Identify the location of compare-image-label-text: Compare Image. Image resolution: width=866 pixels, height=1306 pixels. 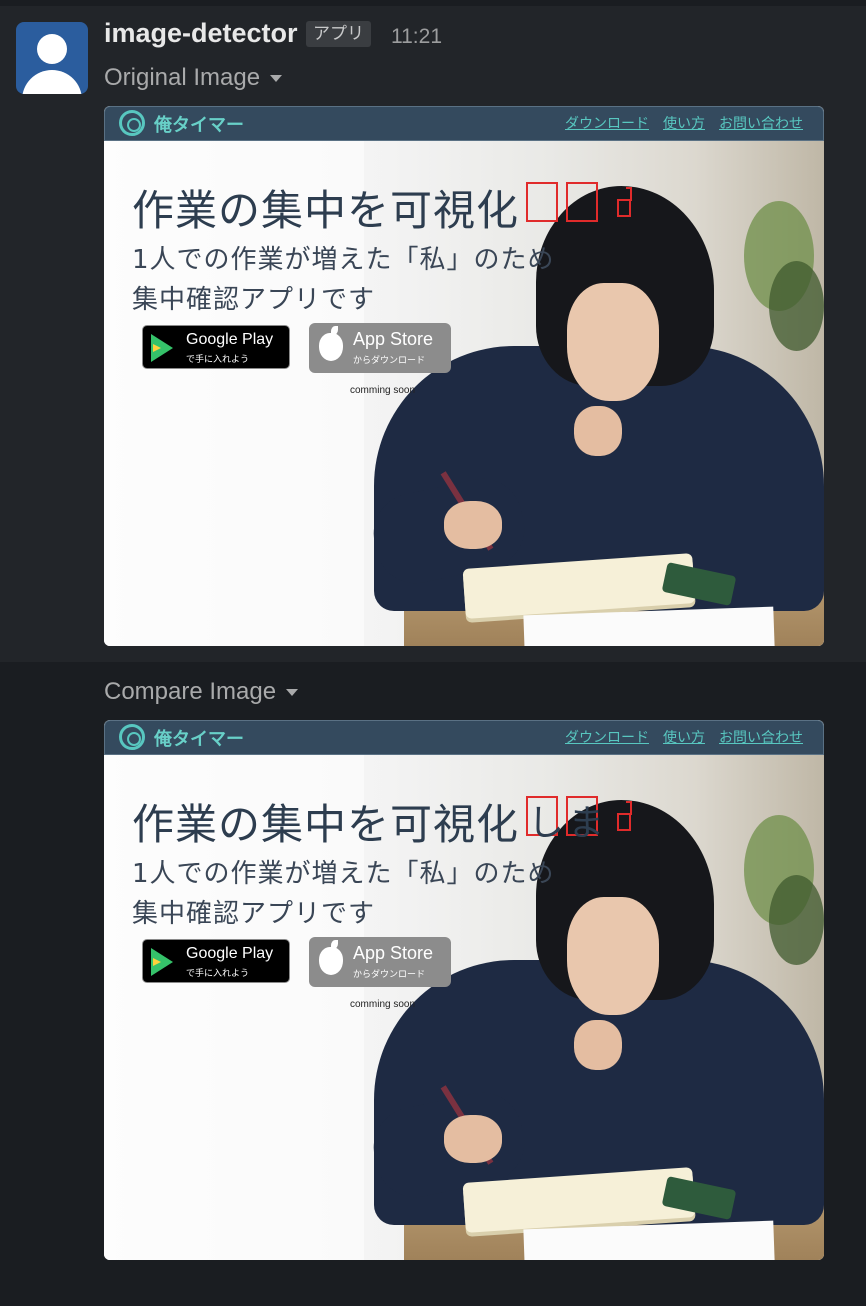
(190, 691).